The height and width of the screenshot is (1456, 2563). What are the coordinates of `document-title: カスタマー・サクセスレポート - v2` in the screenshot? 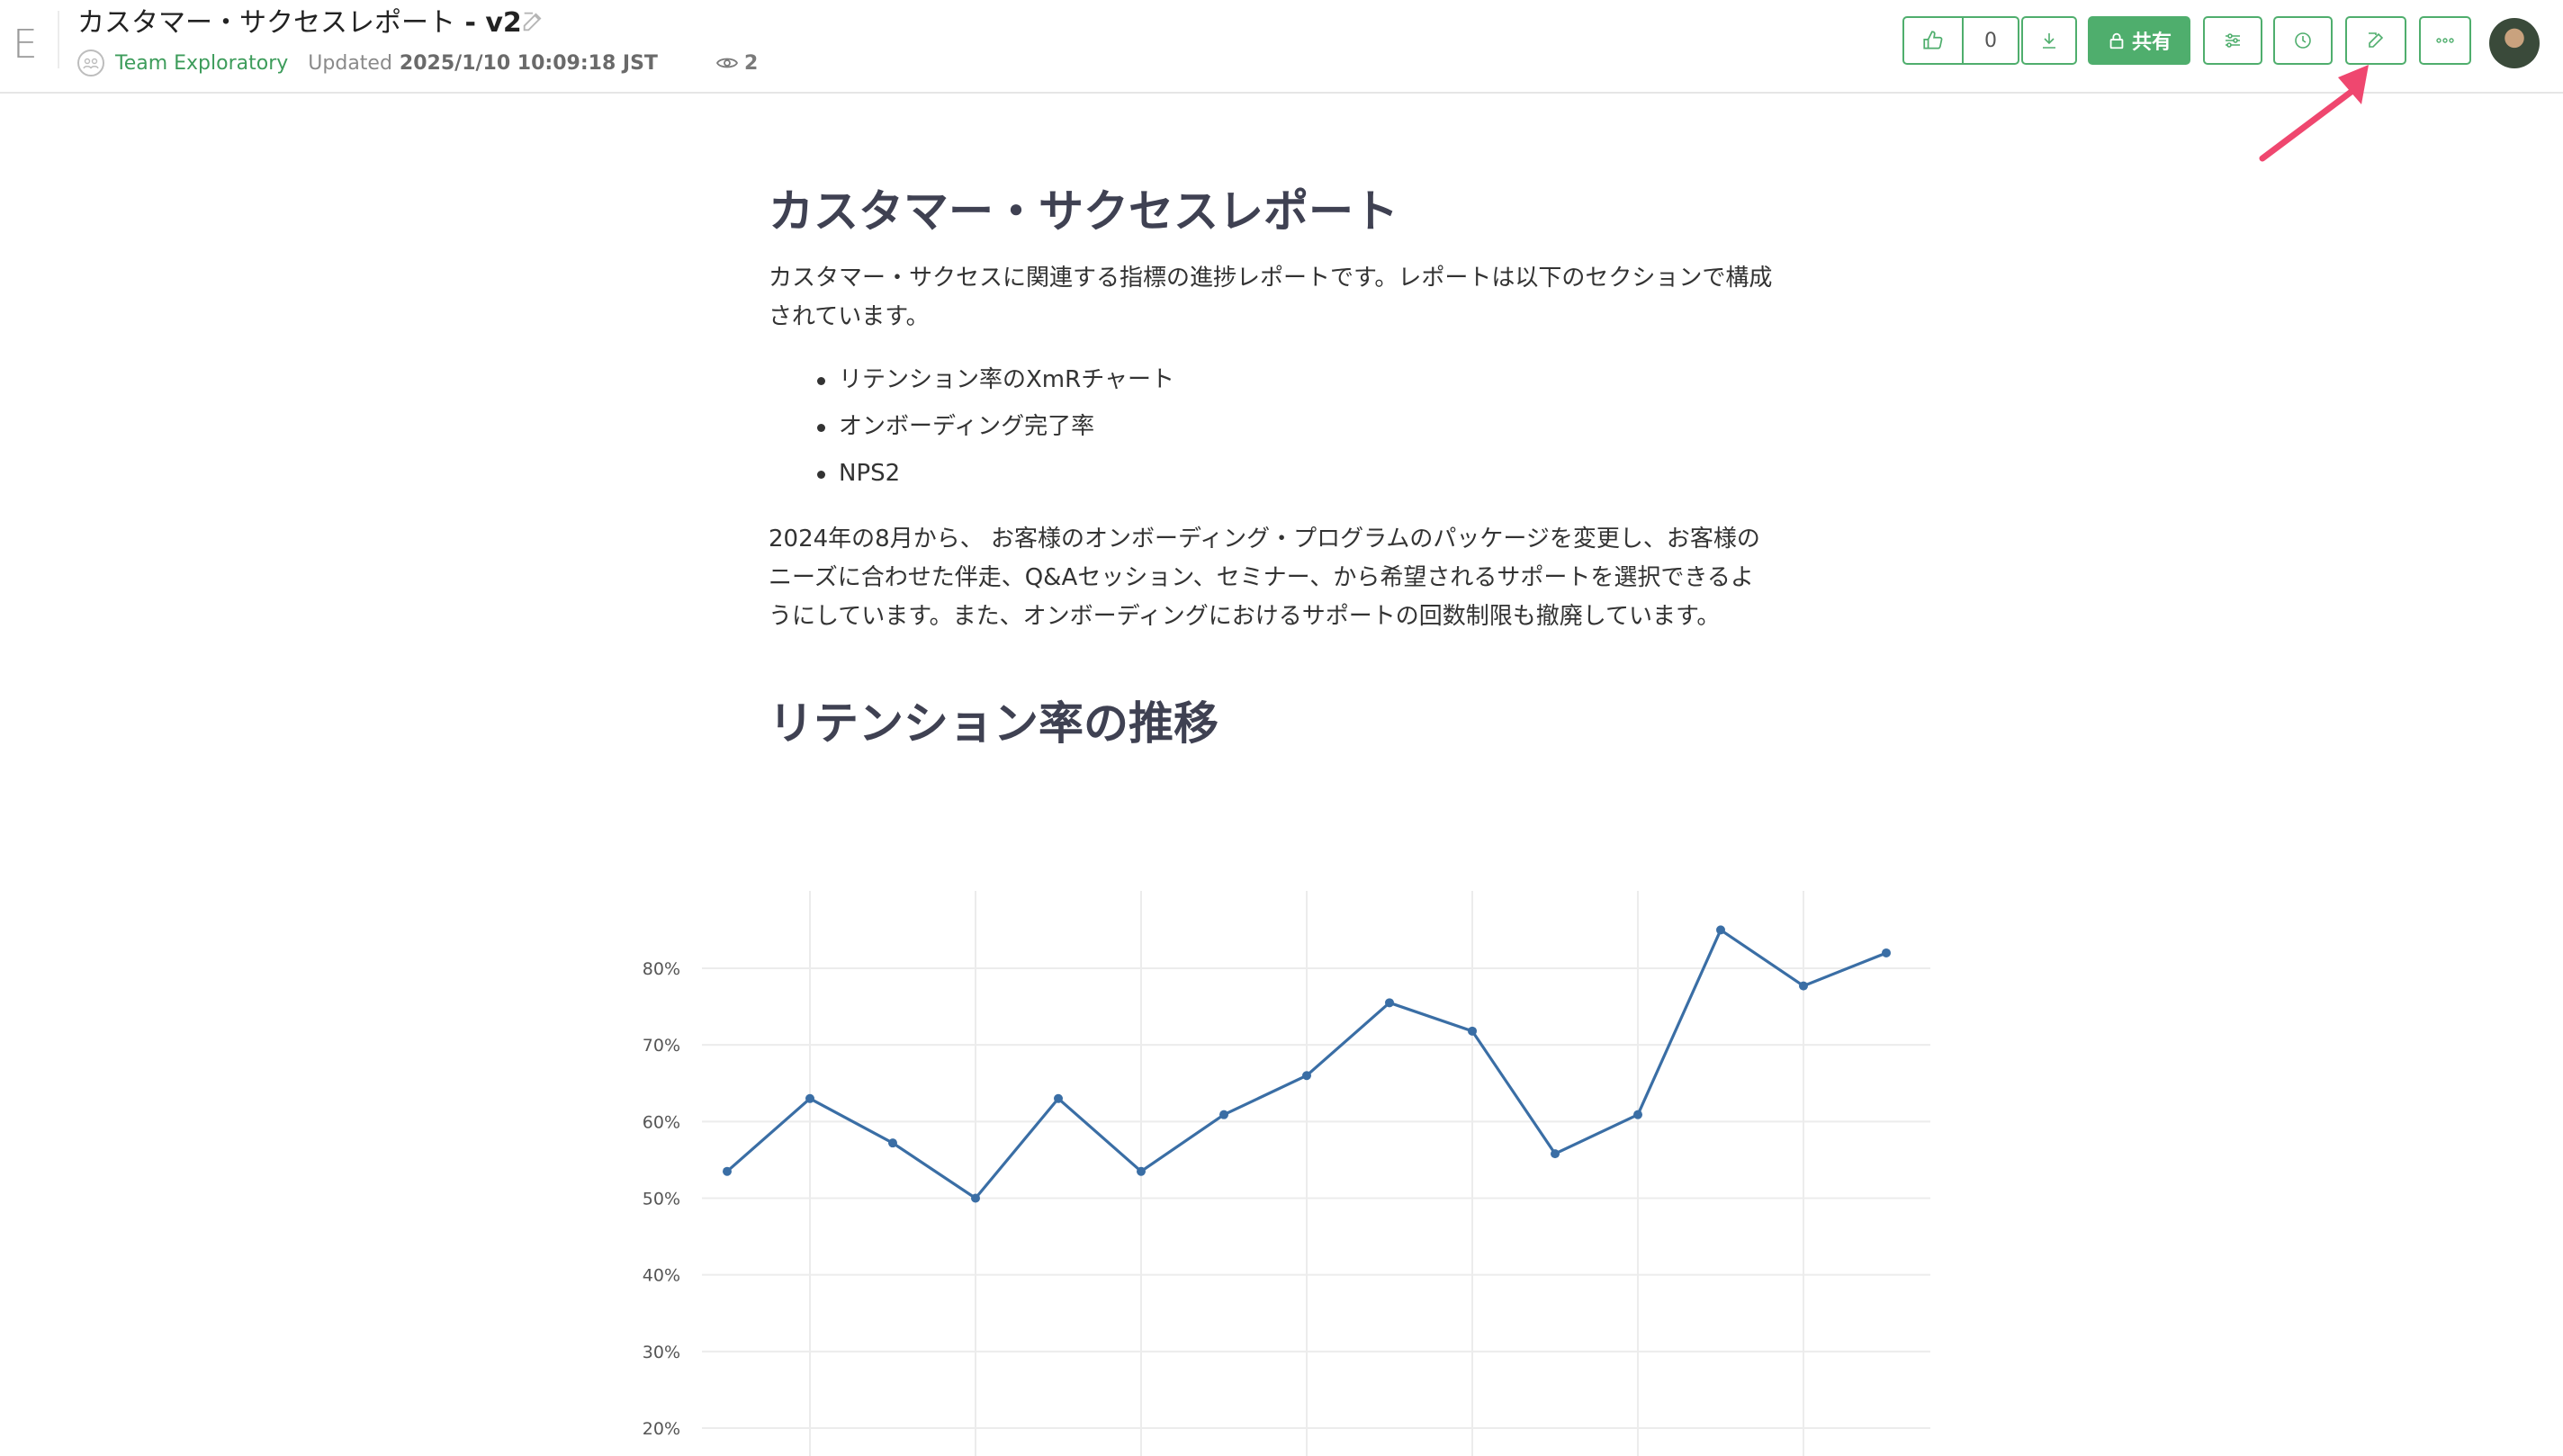 It's located at (299, 23).